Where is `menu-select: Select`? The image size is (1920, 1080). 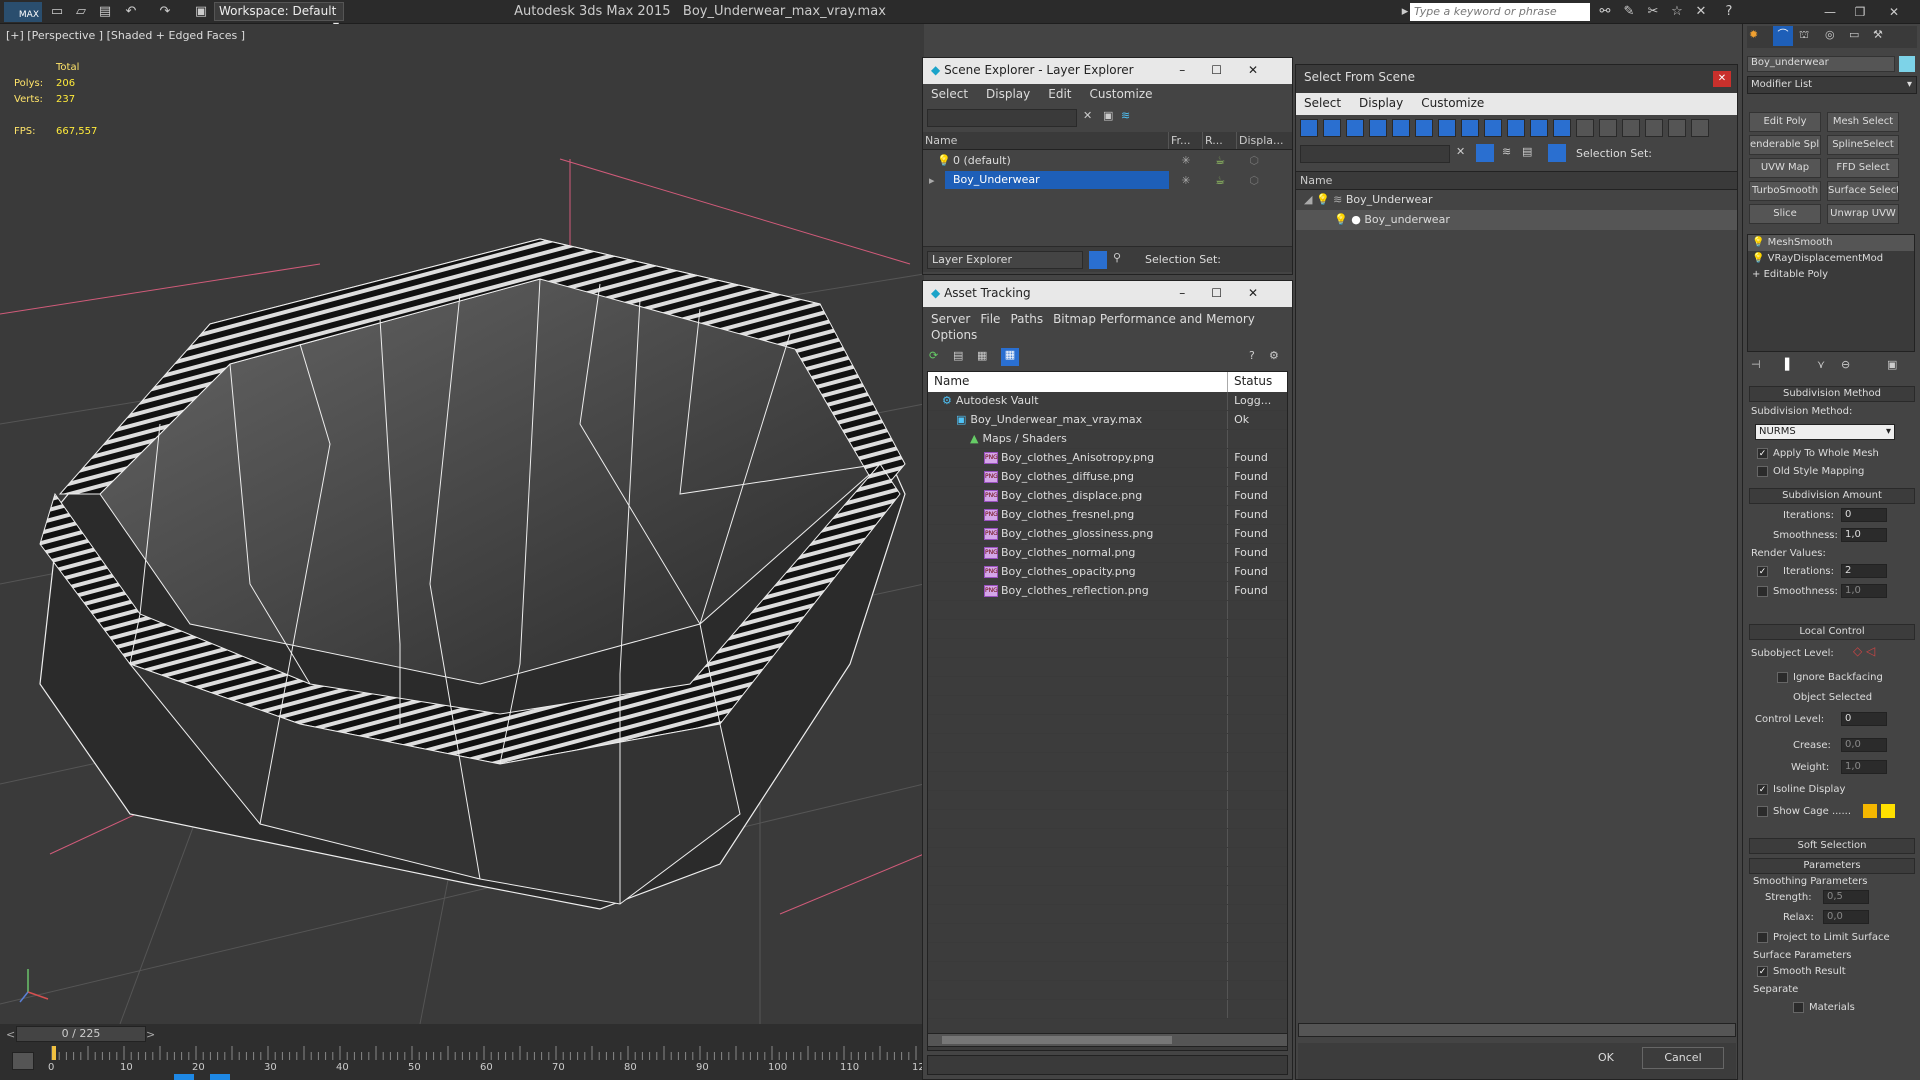
menu-select: Select is located at coordinates (949, 94).